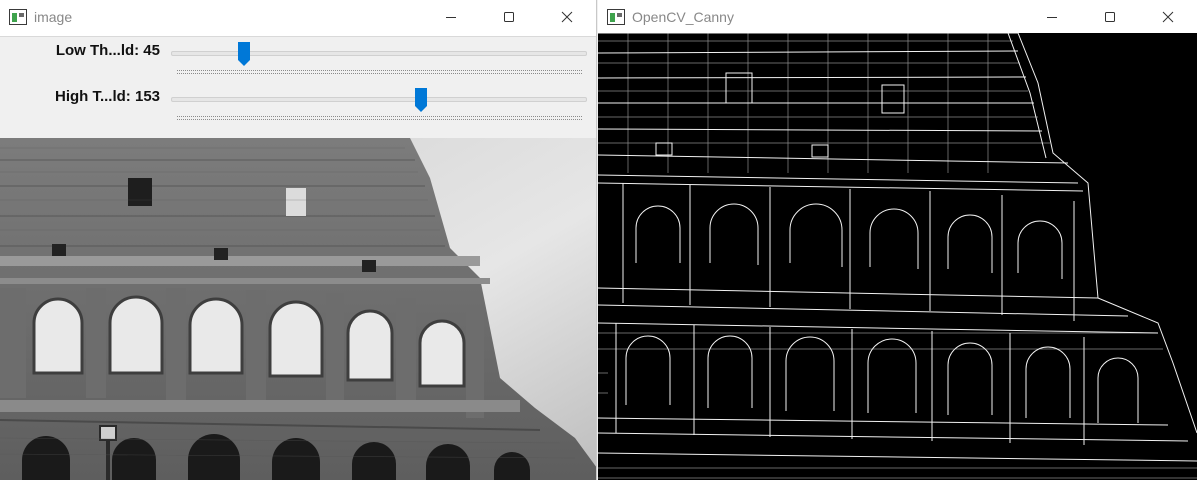  What do you see at coordinates (379, 99) in the screenshot?
I see `high-threshold-track` at bounding box center [379, 99].